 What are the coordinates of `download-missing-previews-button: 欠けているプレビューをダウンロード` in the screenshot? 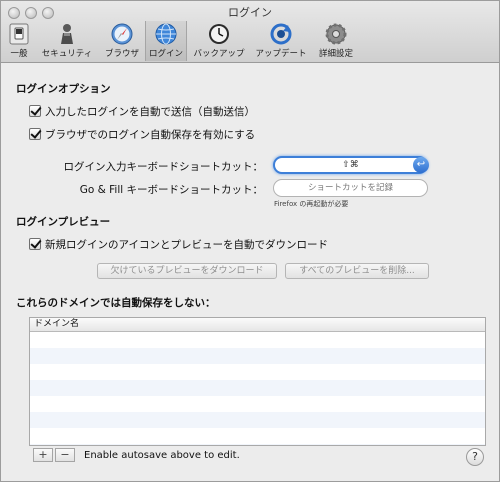 It's located at (187, 271).